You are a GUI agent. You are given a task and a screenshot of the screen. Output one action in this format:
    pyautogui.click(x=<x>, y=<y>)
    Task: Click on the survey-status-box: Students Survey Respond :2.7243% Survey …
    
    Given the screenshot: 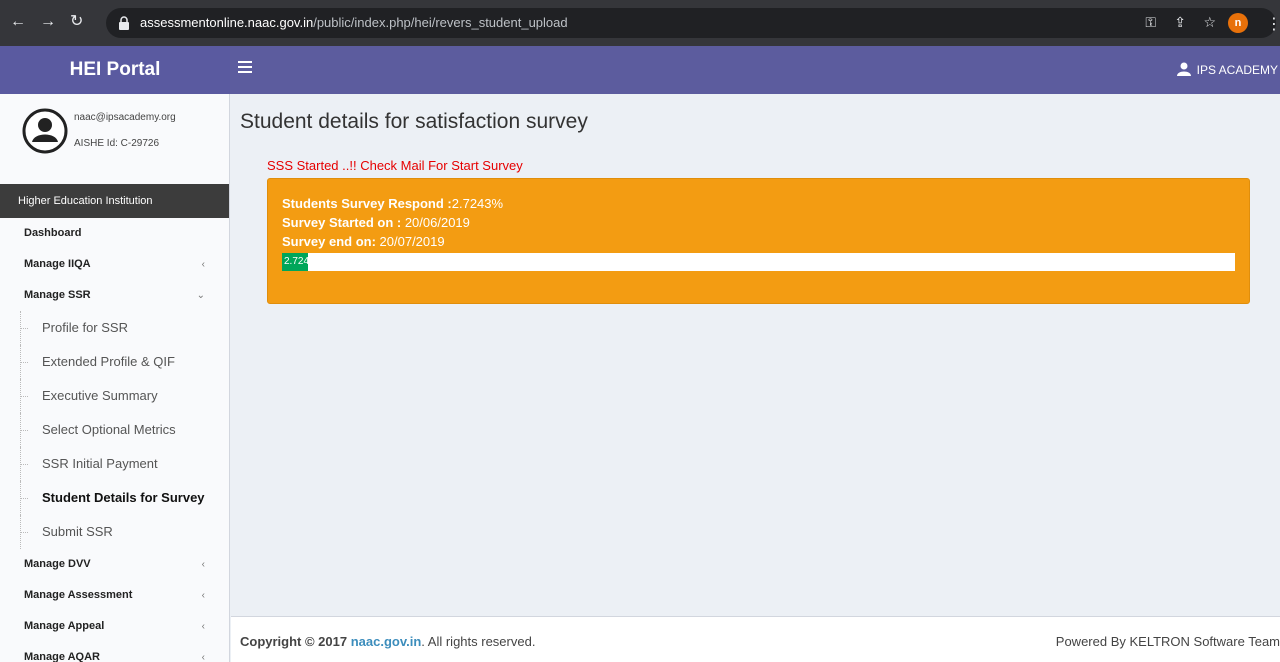 What is the action you would take?
    pyautogui.click(x=758, y=241)
    